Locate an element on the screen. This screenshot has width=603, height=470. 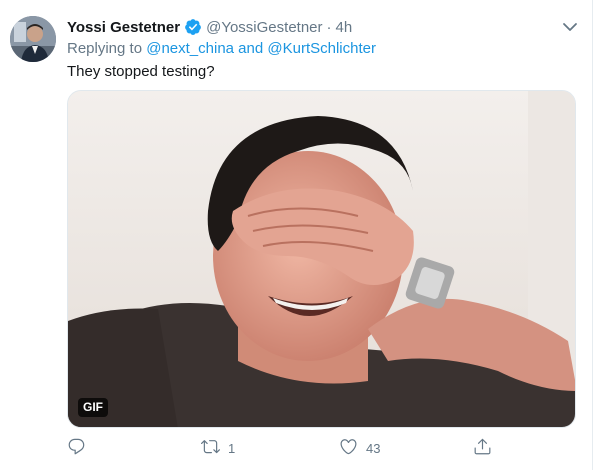
verified-badge-icon is located at coordinates (193, 27).